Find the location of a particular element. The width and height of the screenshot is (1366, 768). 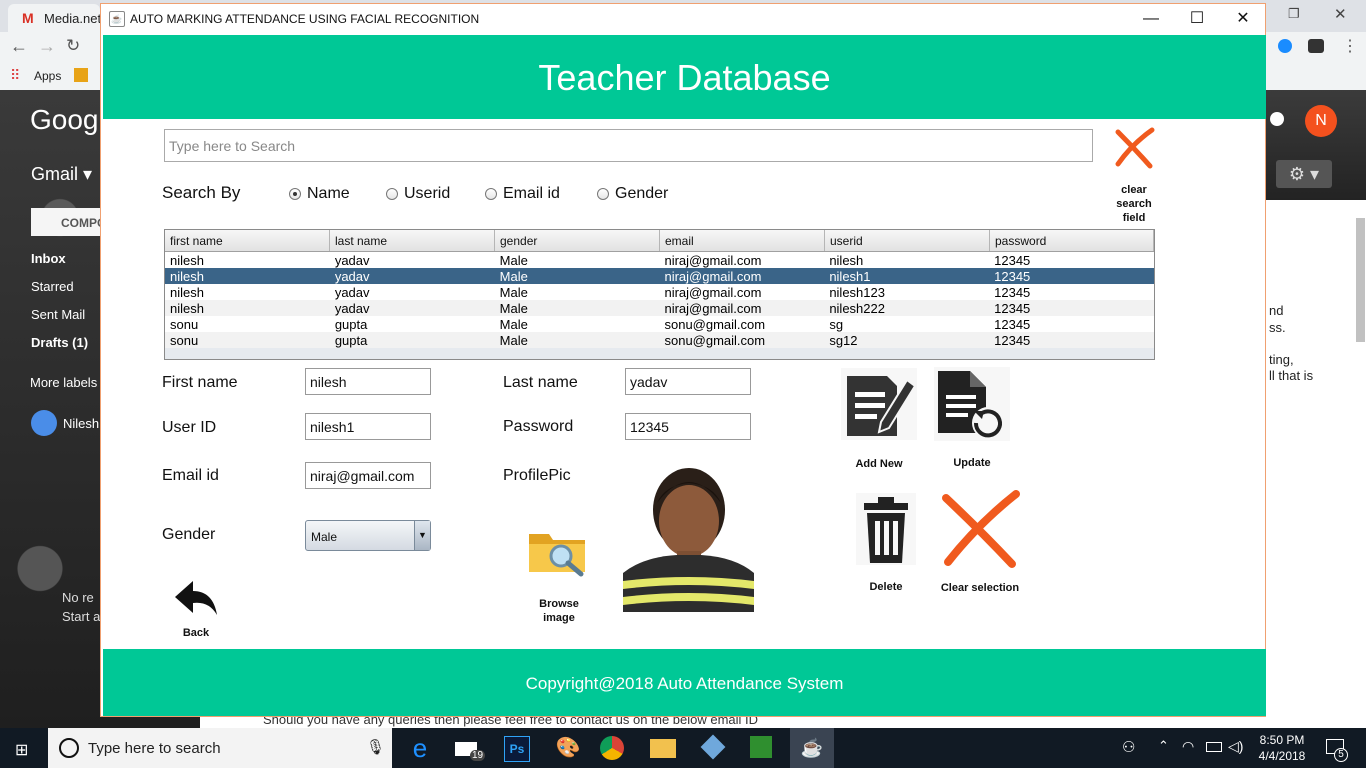

notifications-icon is located at coordinates (1277, 119).